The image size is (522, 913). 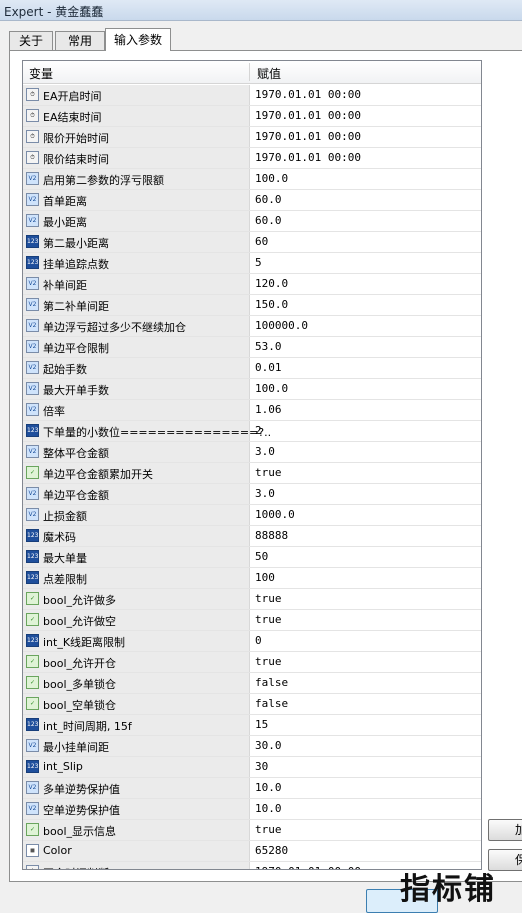 I want to click on variable-cell: V2 整体平仓金额, so click(x=136, y=452).